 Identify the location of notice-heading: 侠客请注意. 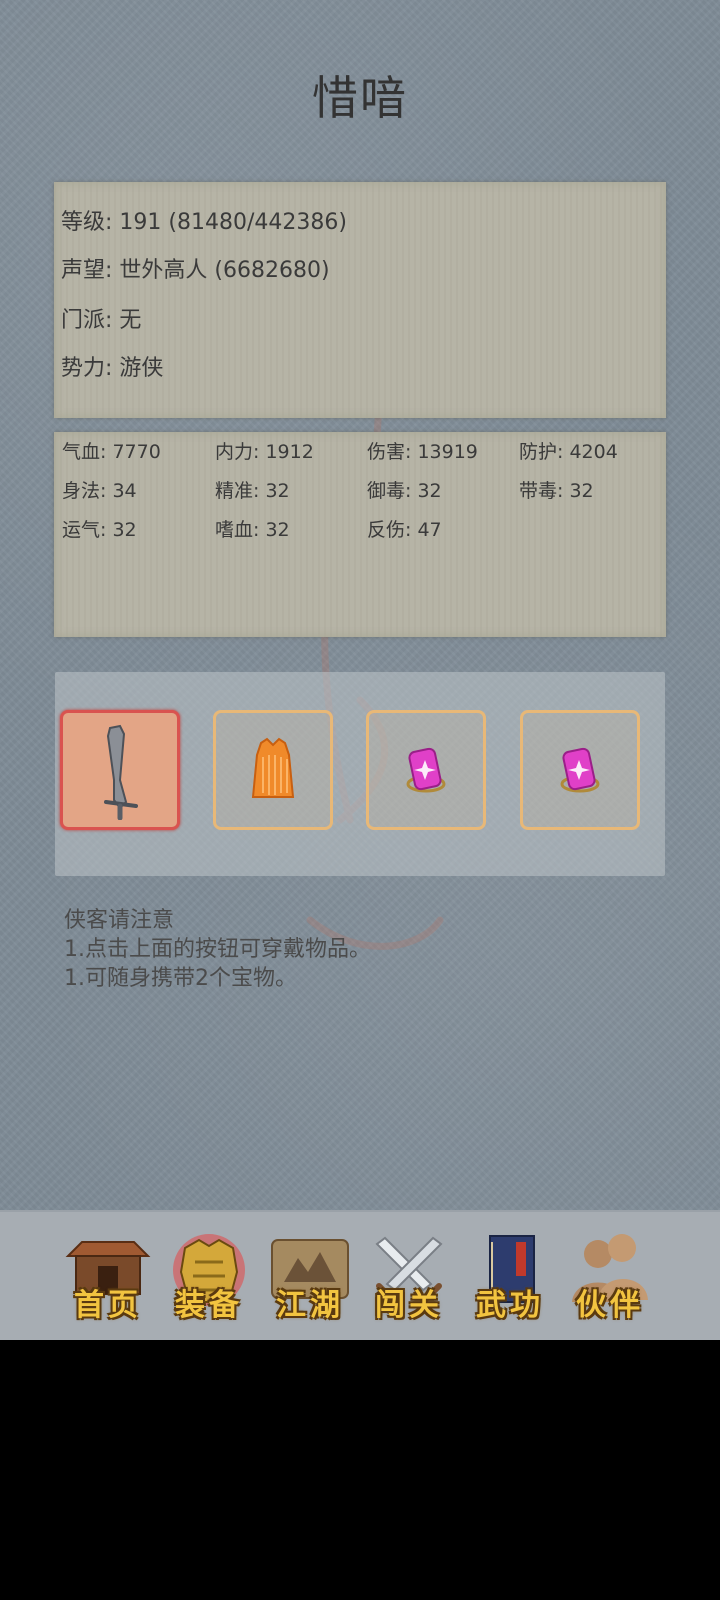
(119, 920).